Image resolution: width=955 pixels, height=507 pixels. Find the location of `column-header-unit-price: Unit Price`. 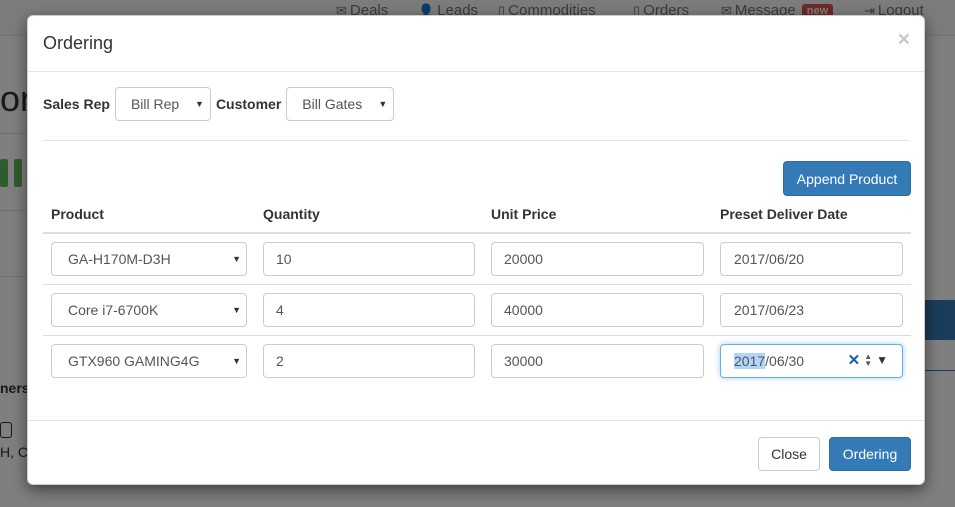

column-header-unit-price: Unit Price is located at coordinates (524, 214).